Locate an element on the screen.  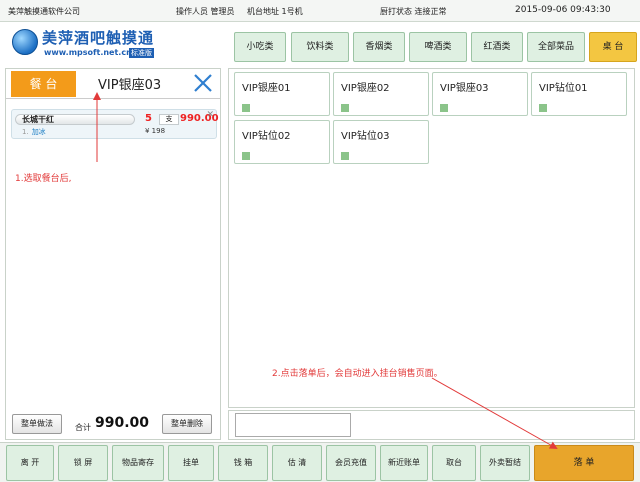
total-value: 990.00 is located at coordinates (122, 423).